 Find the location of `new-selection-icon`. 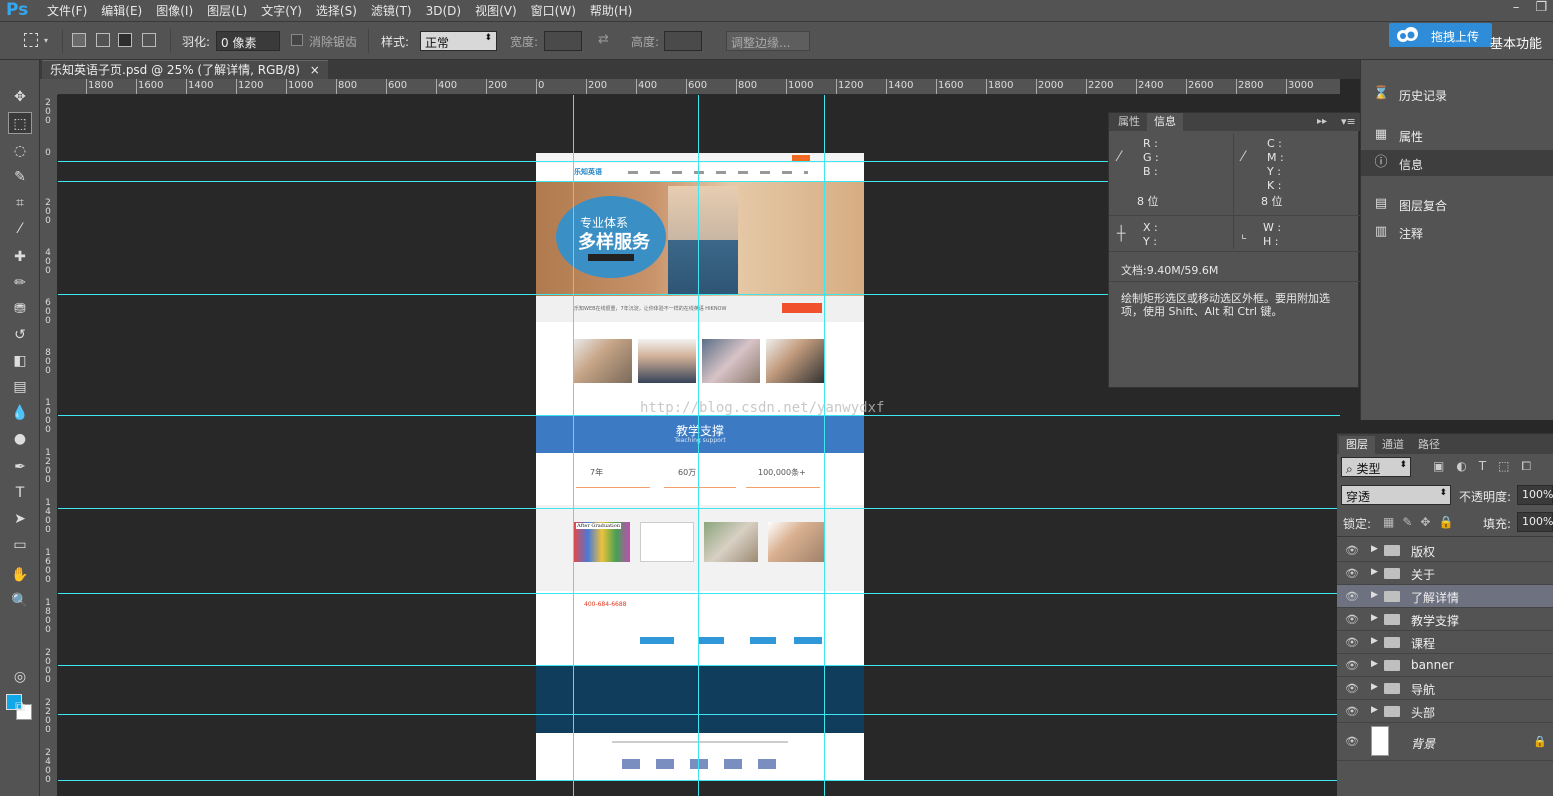

new-selection-icon is located at coordinates (79, 40).